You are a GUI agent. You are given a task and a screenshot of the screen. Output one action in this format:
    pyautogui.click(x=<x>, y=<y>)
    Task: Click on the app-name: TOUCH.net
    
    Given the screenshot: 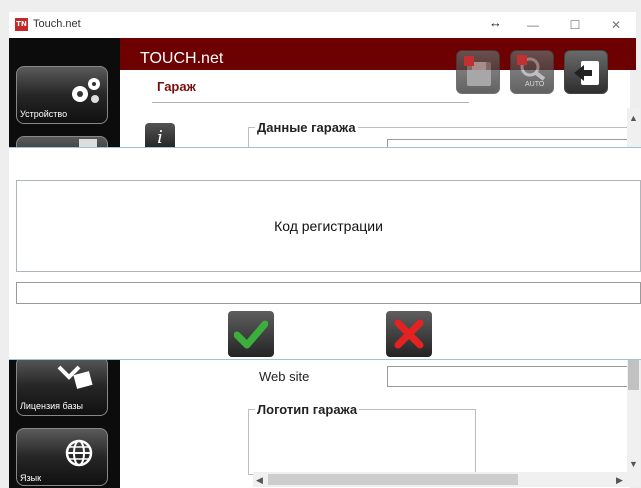 What is the action you would take?
    pyautogui.click(x=182, y=58)
    